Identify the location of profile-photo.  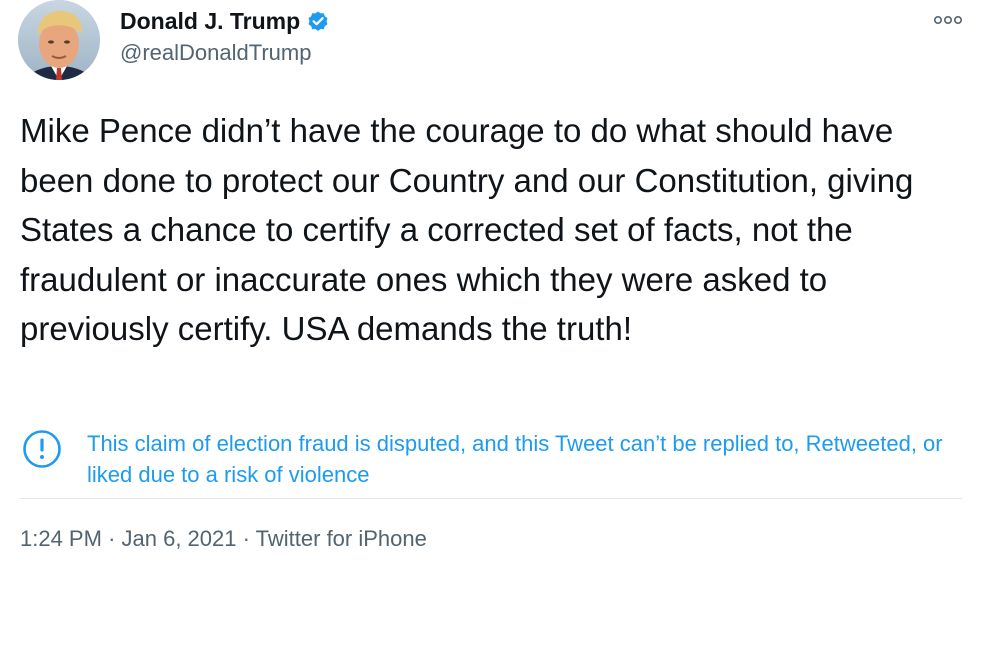
(59, 40).